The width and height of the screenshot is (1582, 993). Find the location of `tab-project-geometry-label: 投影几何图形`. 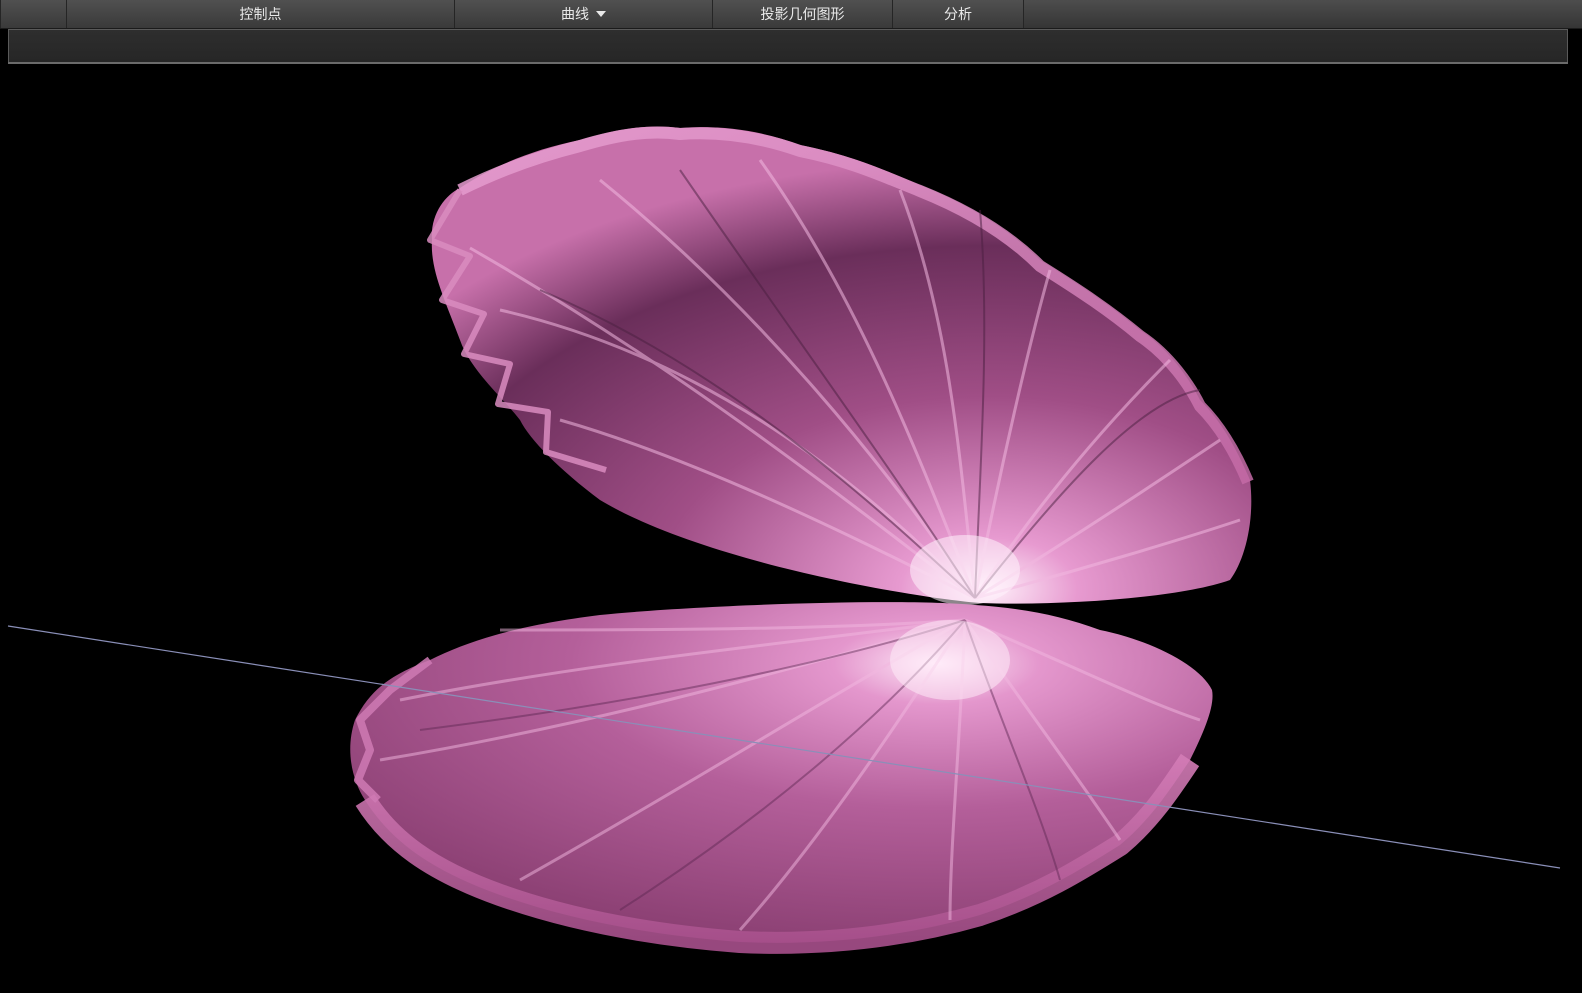

tab-project-geometry-label: 投影几何图形 is located at coordinates (802, 15).